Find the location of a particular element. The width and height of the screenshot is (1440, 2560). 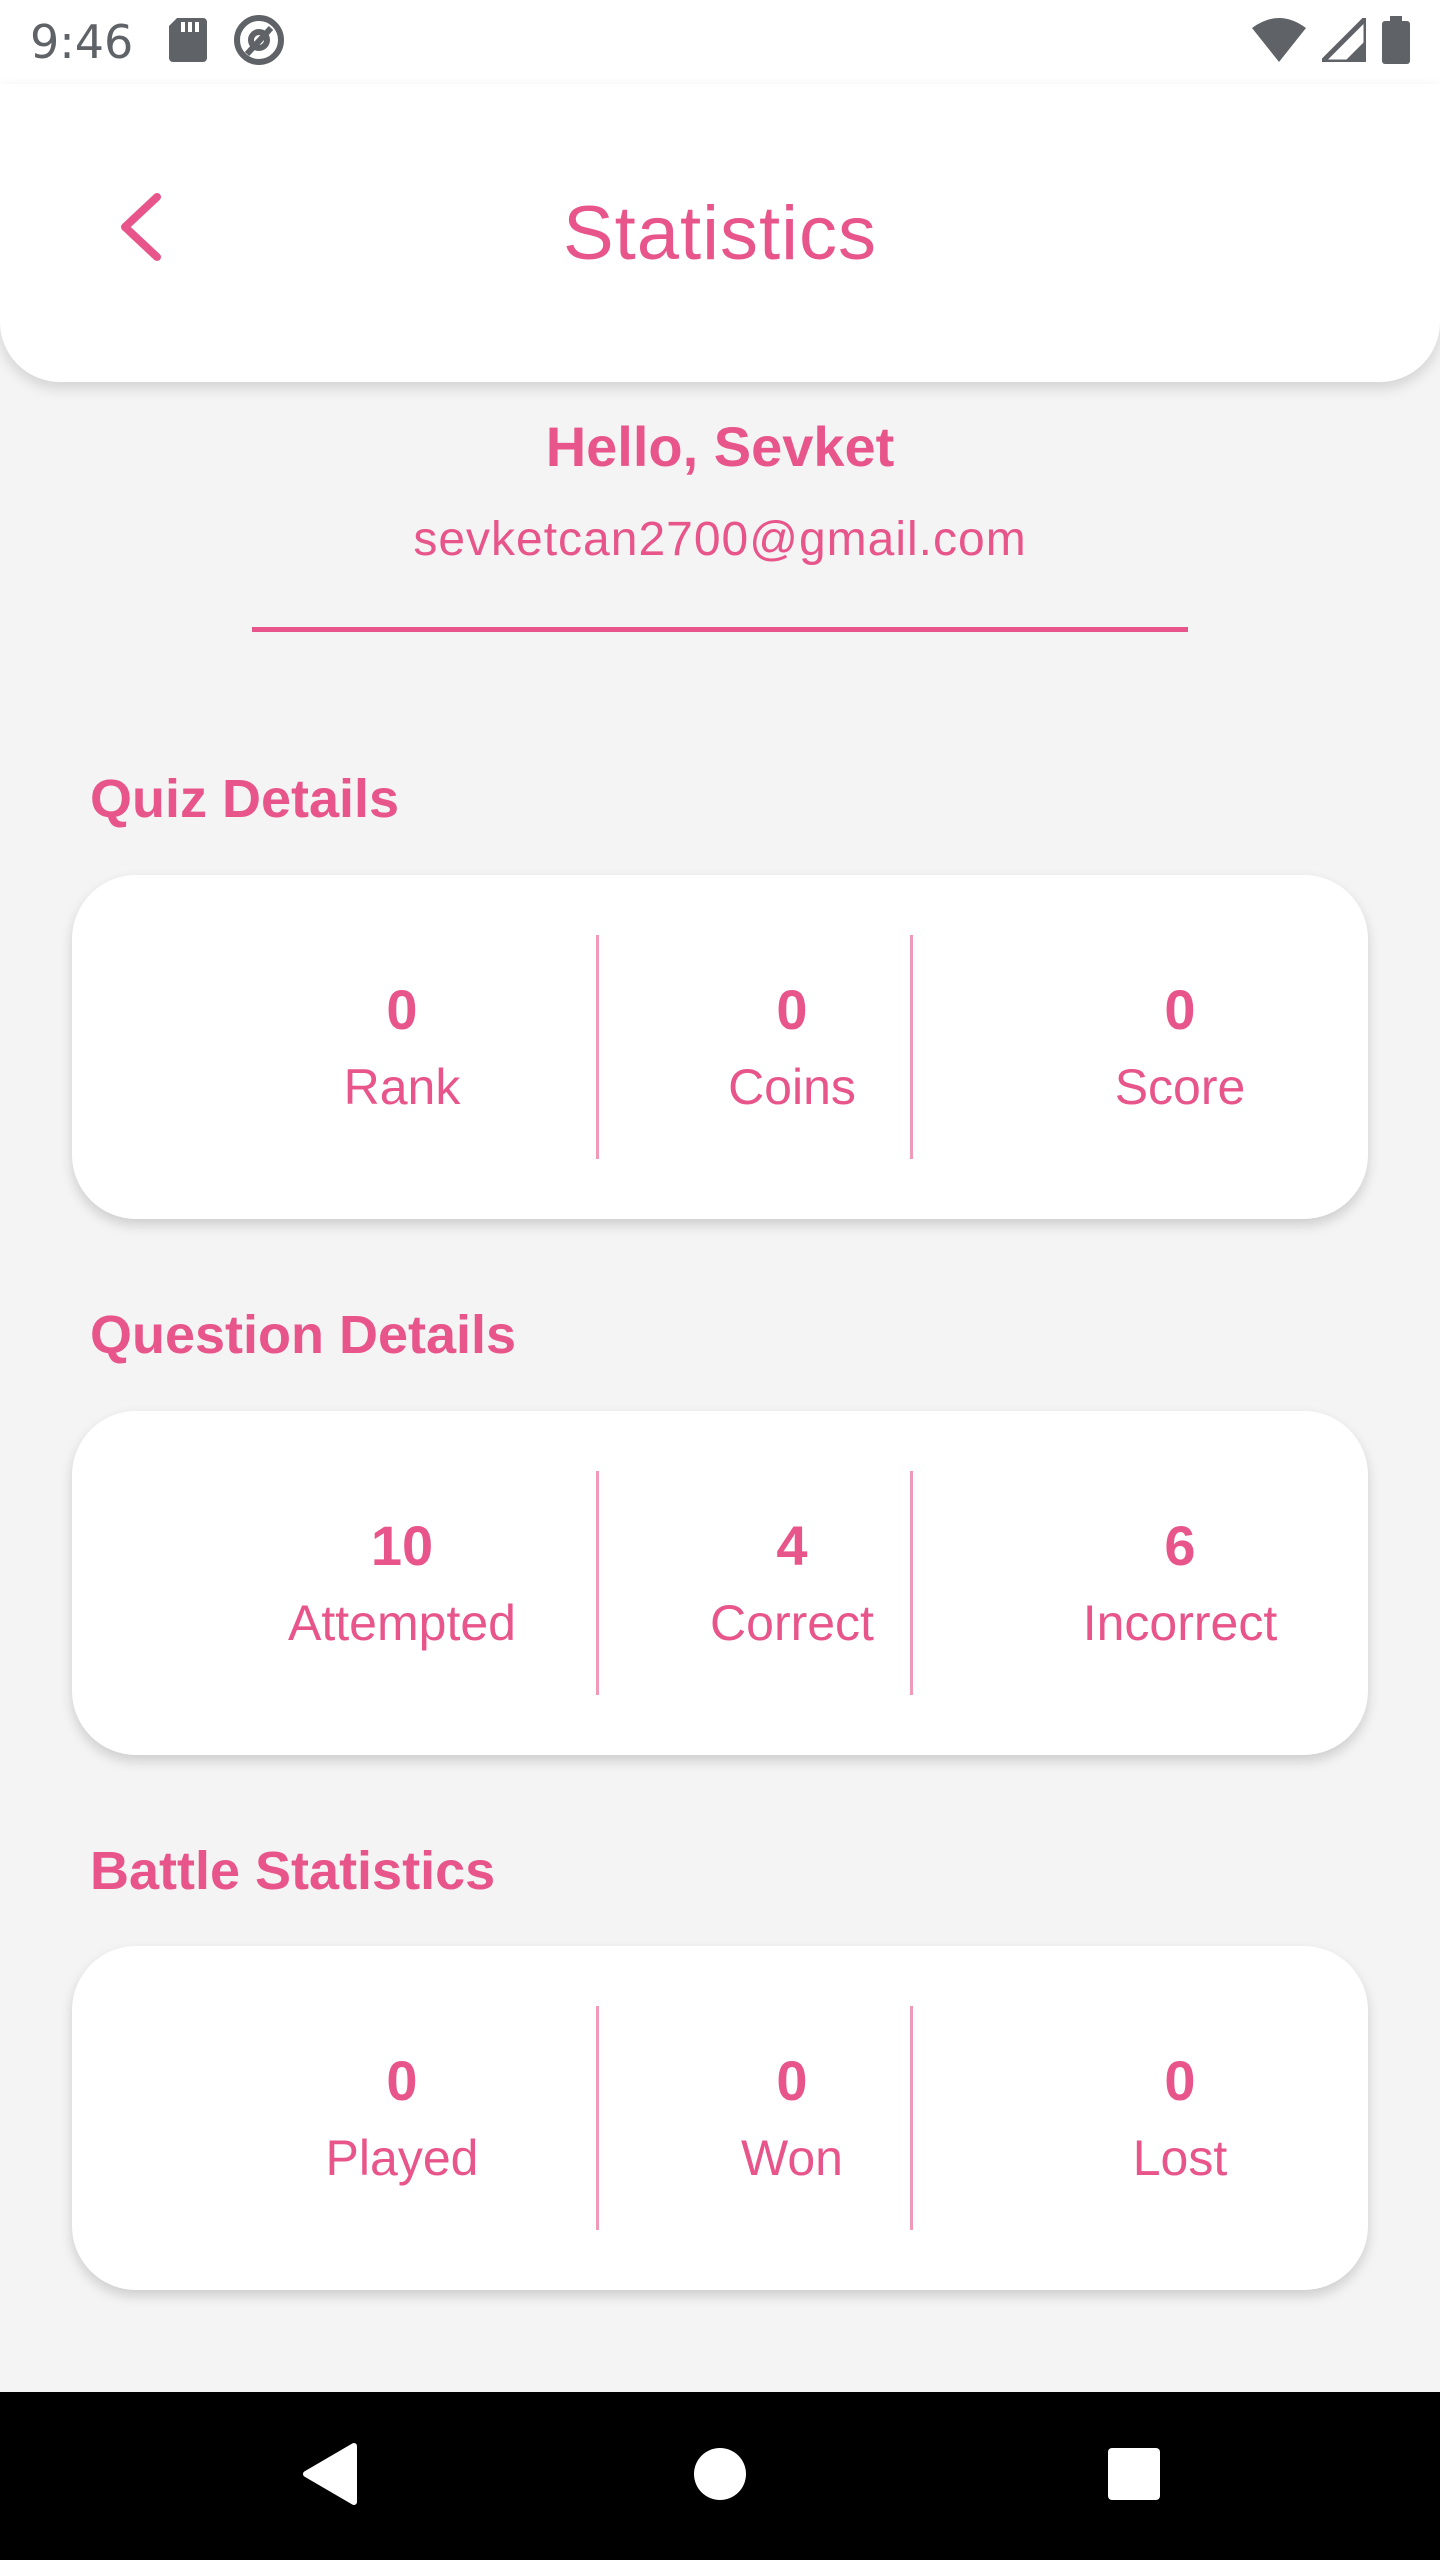

question-details-card: 10 Attempted 4 Correct 6 Incorrect is located at coordinates (720, 1583).